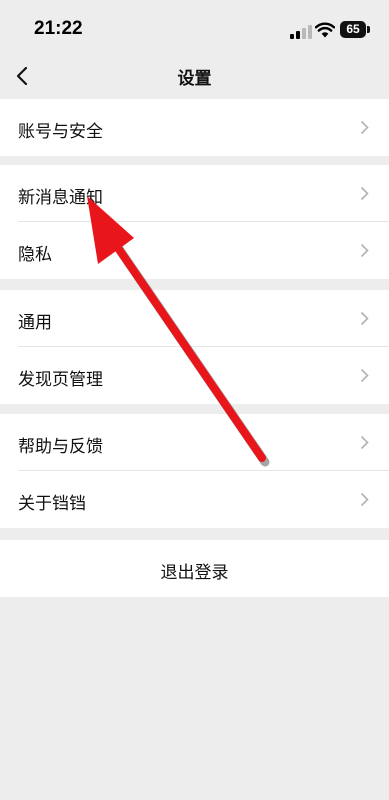 The image size is (389, 800). What do you see at coordinates (60, 132) in the screenshot?
I see `settings-item-label: 账号与安全` at bounding box center [60, 132].